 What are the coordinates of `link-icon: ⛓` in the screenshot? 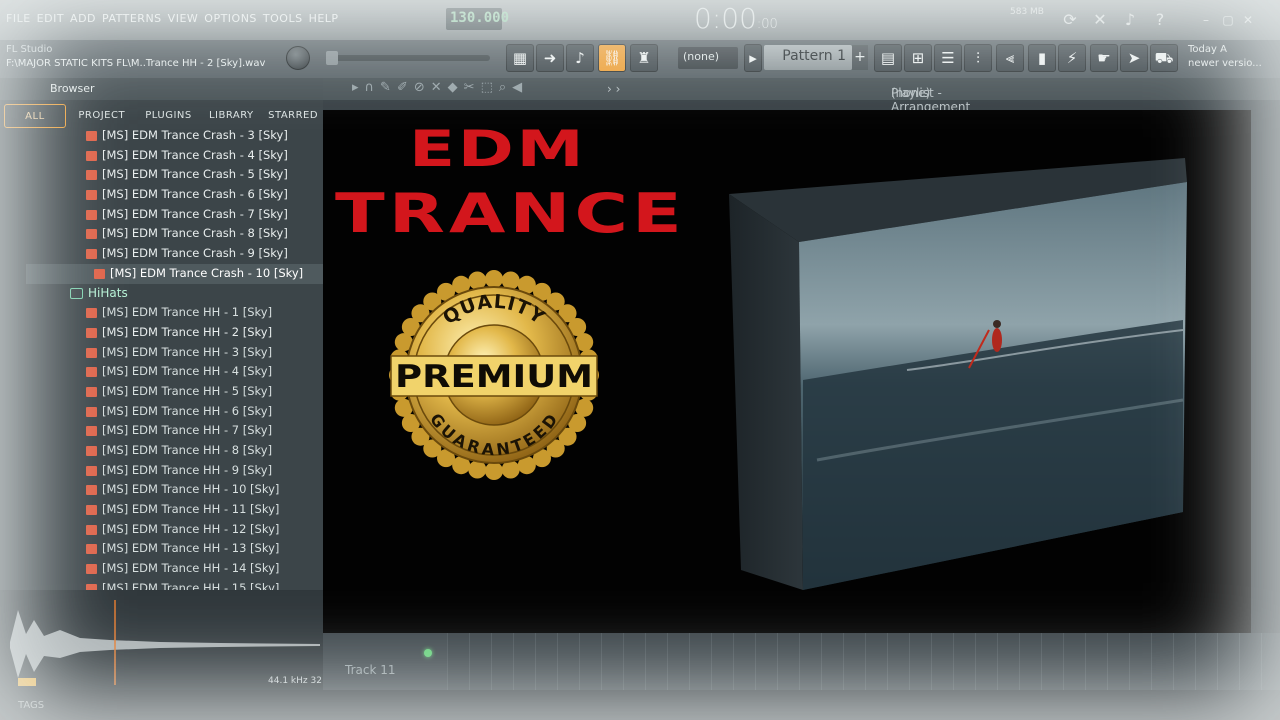 It's located at (612, 58).